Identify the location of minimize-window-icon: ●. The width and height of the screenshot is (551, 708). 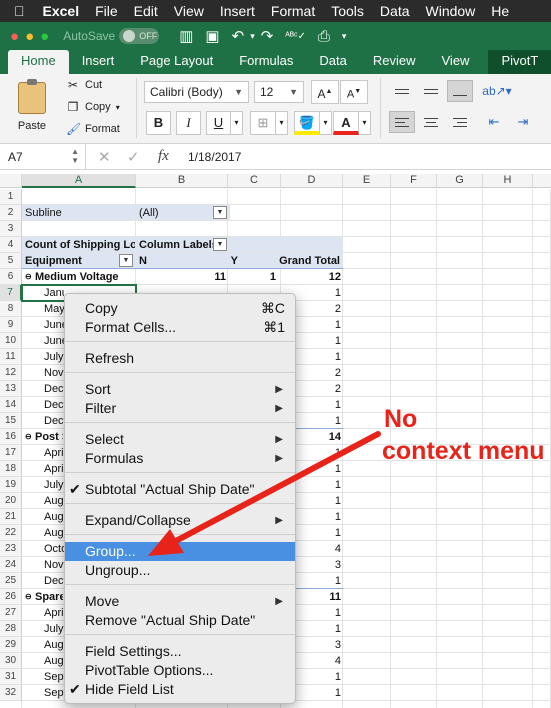
(29, 36).